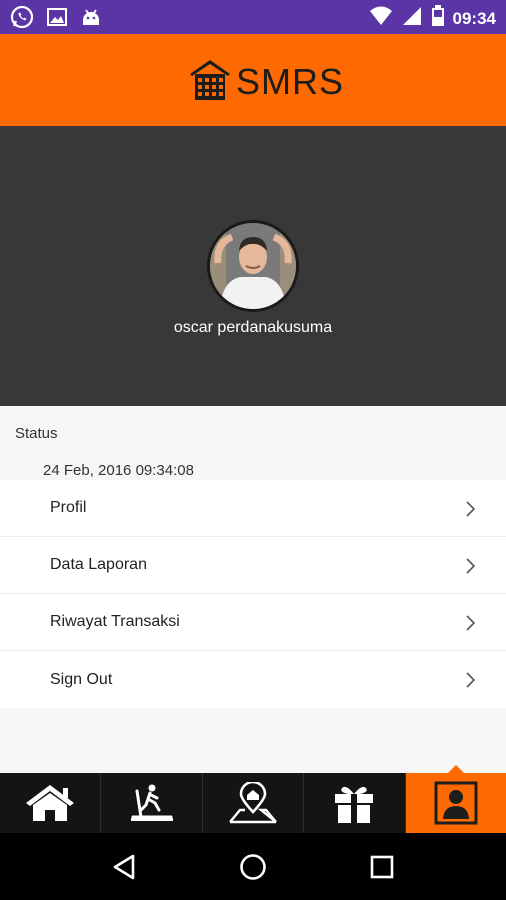 The image size is (506, 900). Describe the element at coordinates (290, 81) in the screenshot. I see `logo-text: SMRS` at that location.